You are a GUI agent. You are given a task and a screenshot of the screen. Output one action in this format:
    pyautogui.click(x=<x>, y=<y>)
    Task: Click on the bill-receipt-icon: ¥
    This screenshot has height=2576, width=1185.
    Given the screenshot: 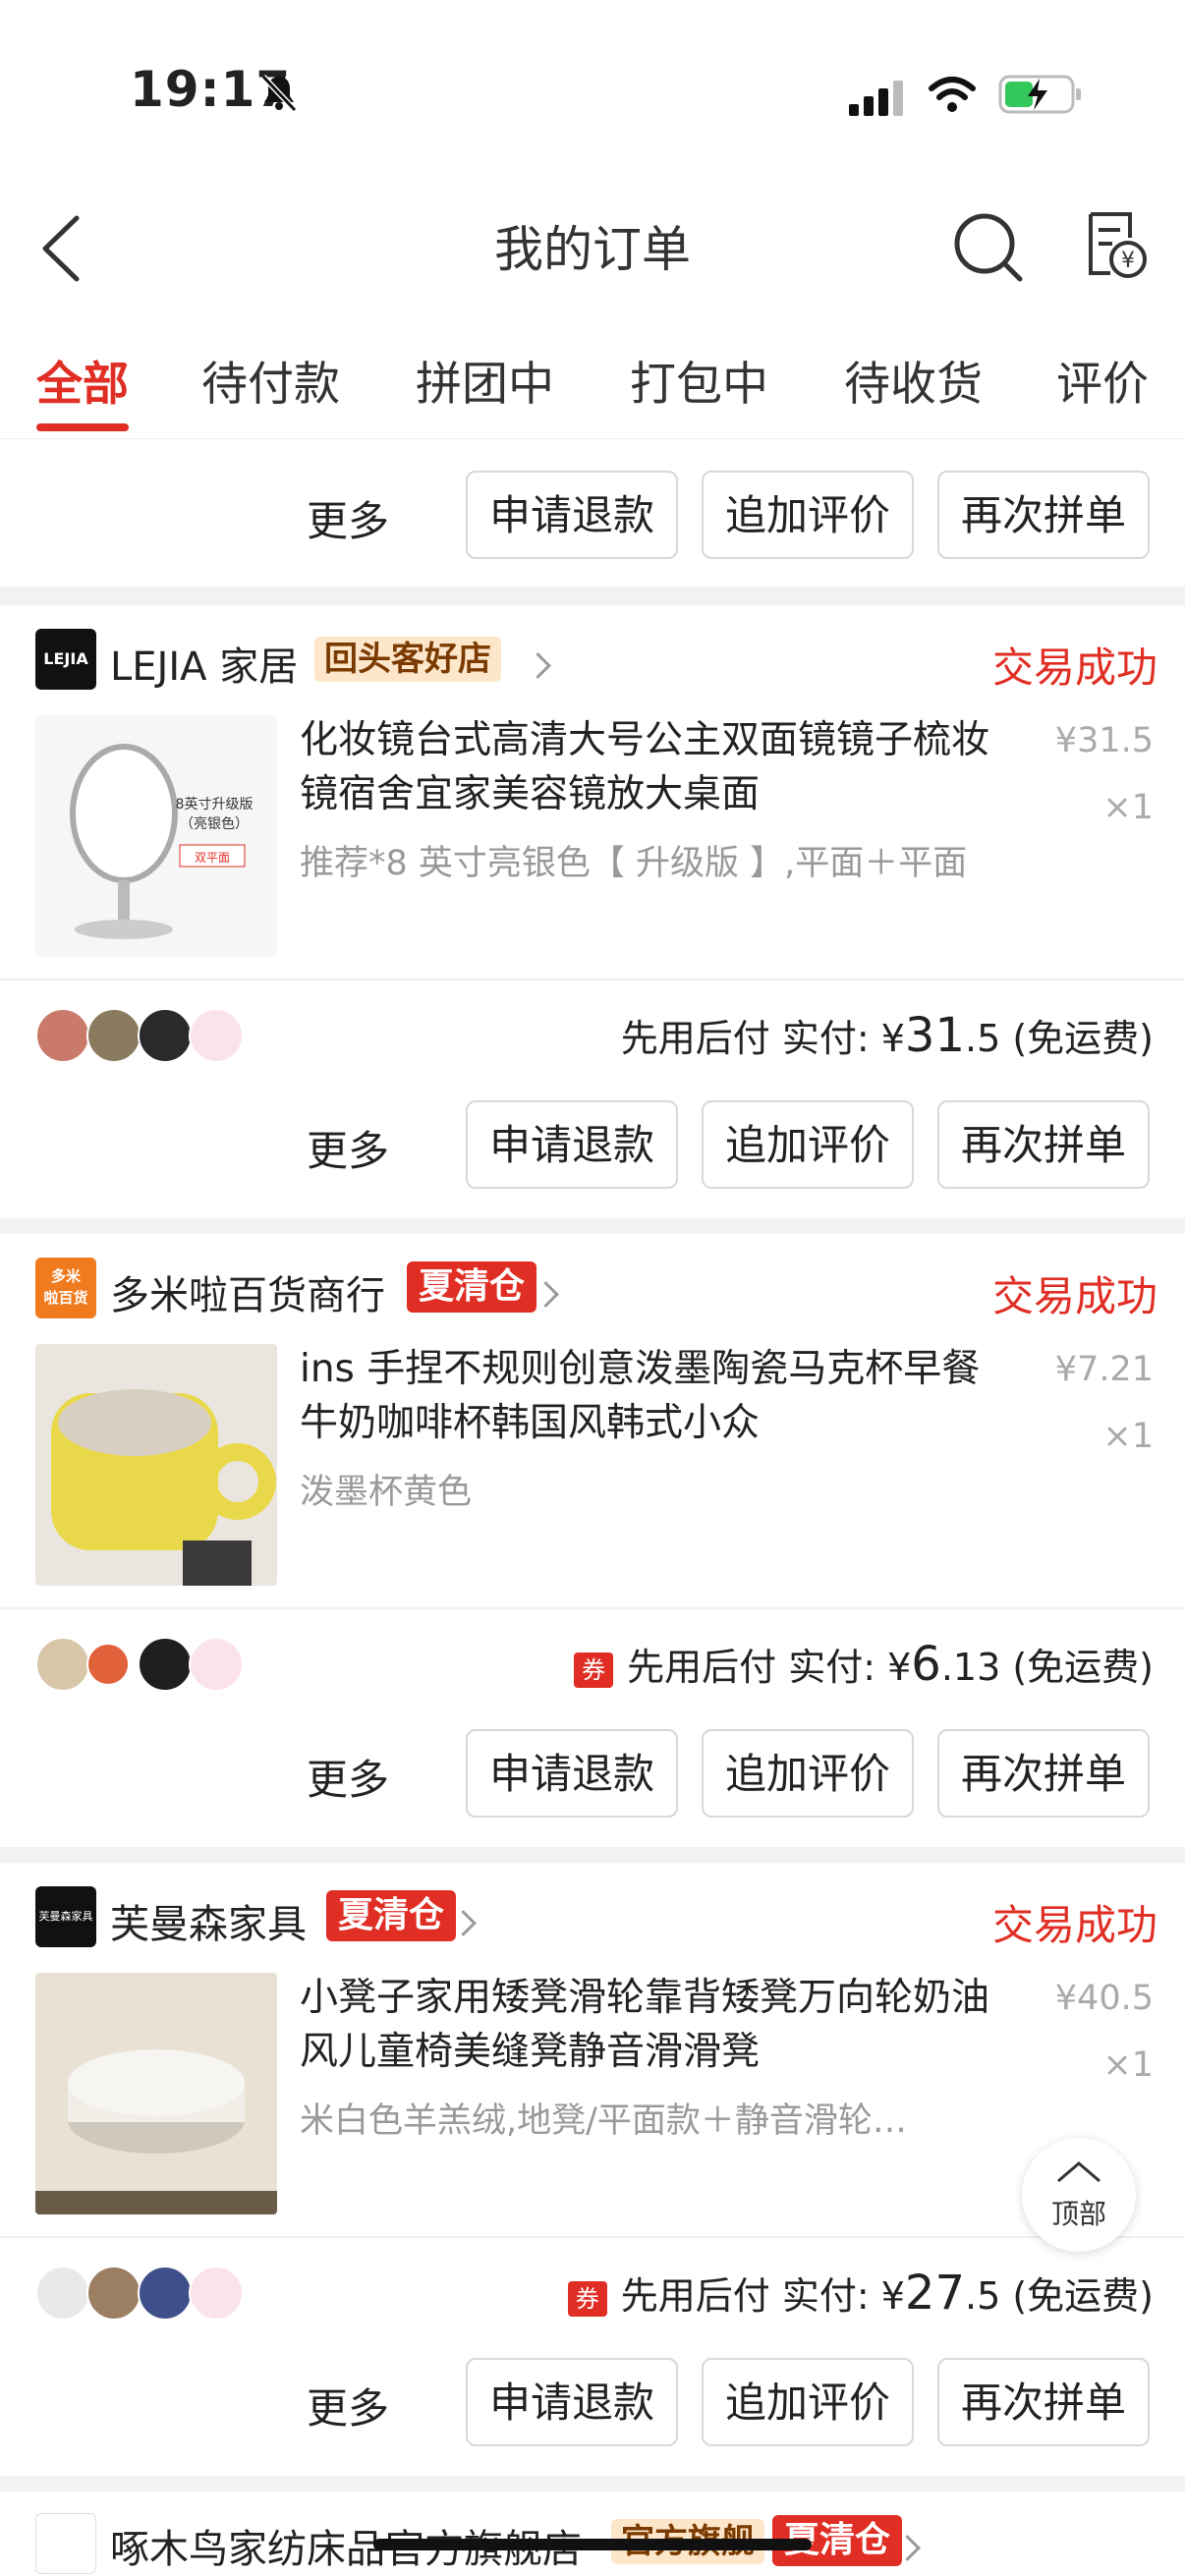 What is the action you would take?
    pyautogui.click(x=1115, y=244)
    